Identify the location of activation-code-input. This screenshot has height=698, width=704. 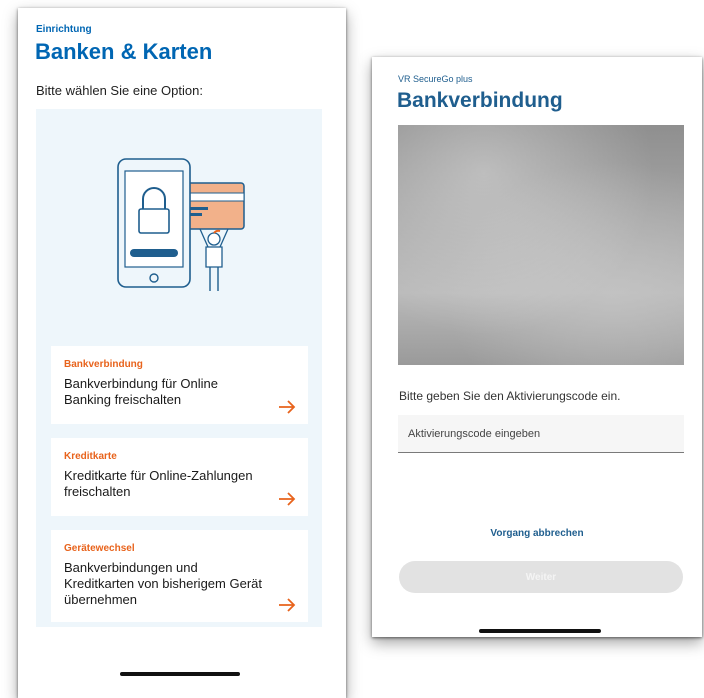
(541, 434).